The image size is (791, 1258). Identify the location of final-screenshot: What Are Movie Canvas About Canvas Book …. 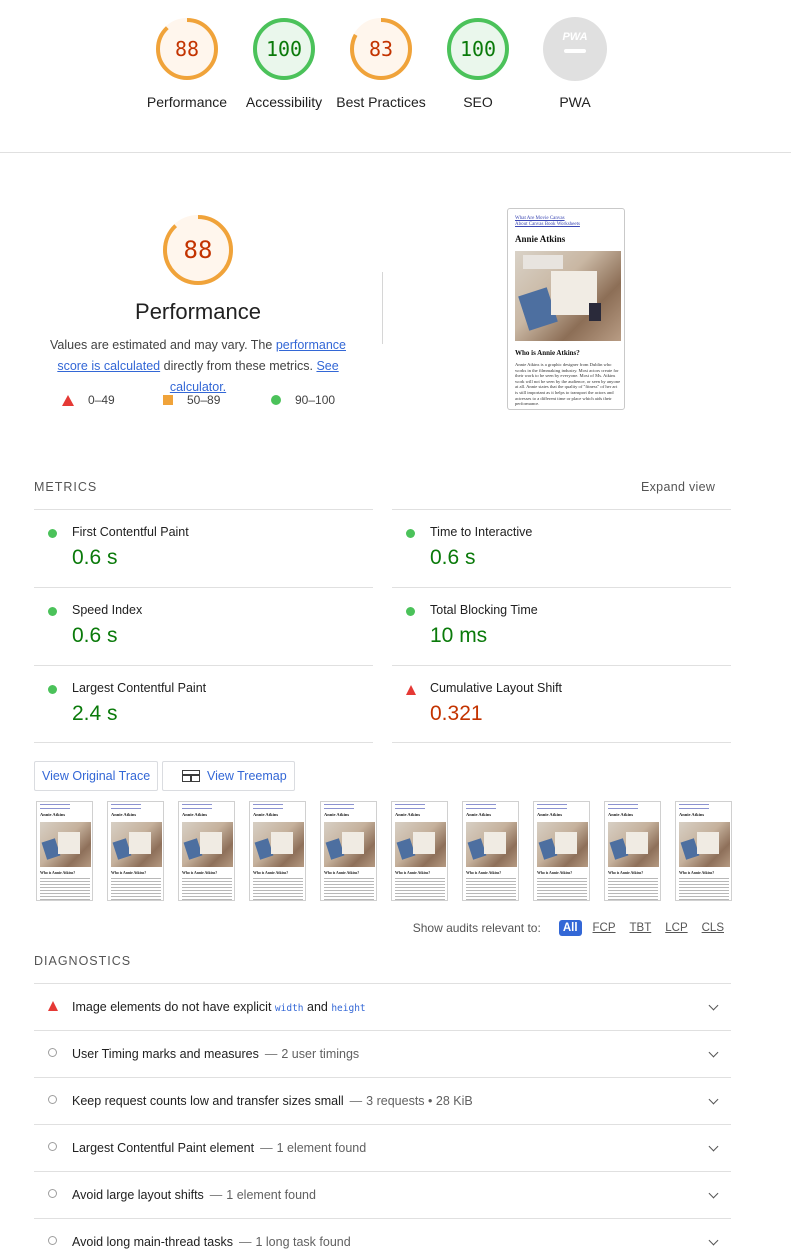
(566, 309).